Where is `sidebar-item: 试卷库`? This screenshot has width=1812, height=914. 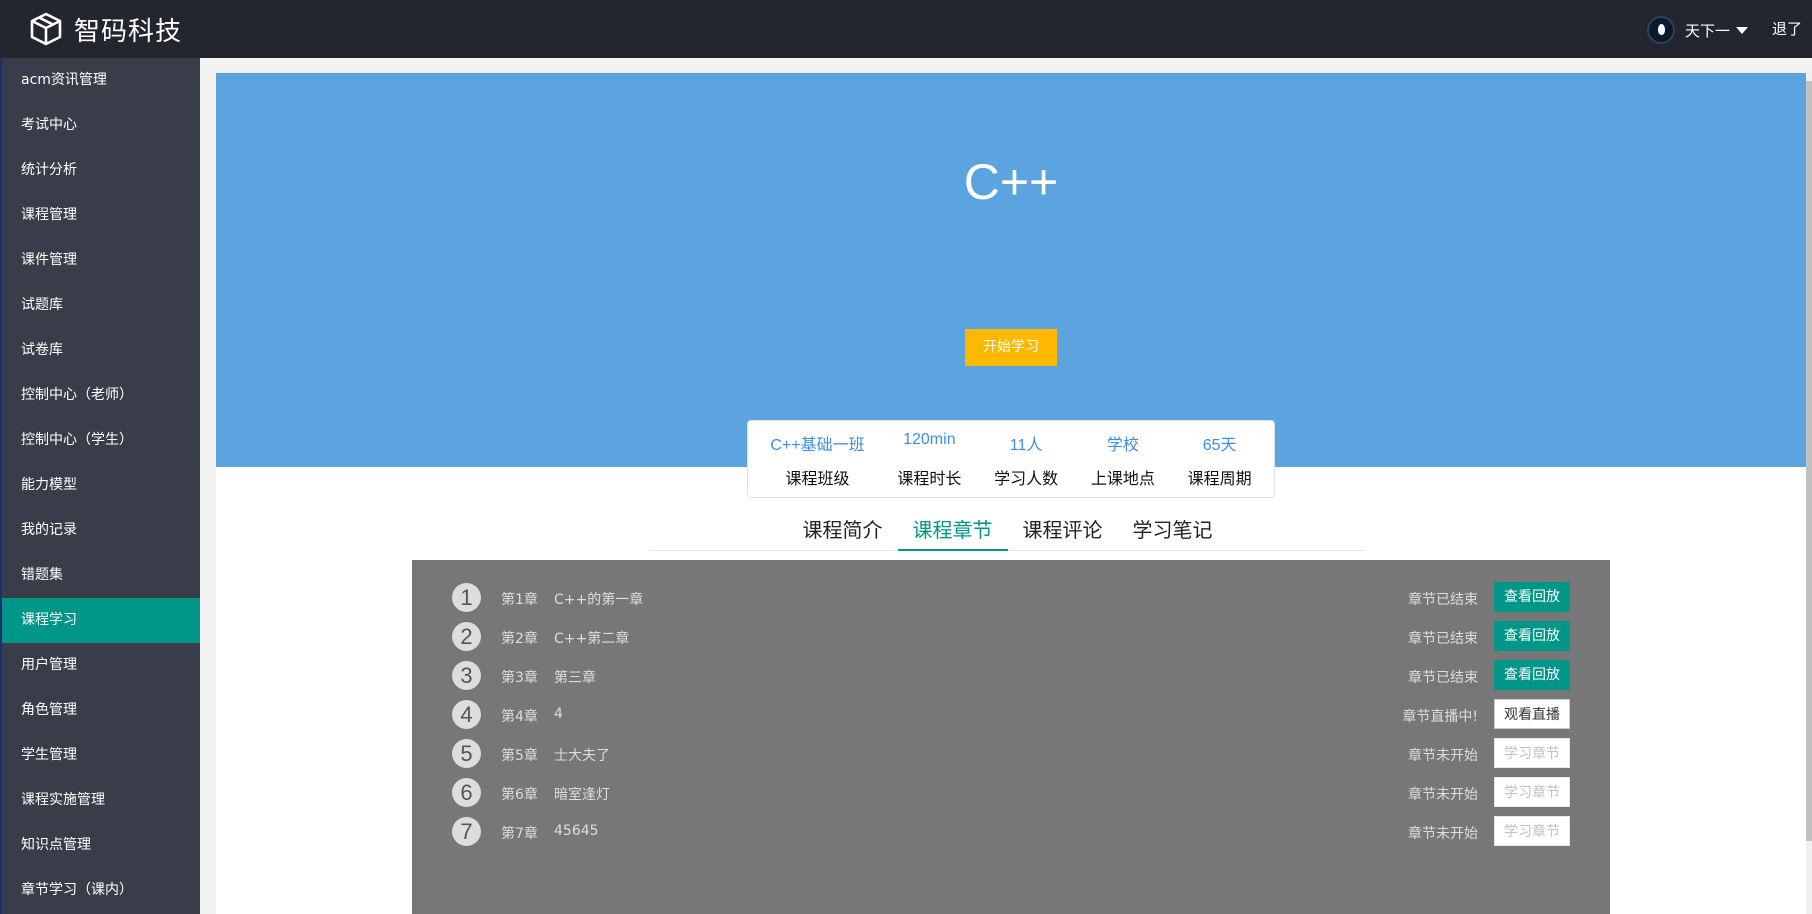 sidebar-item: 试卷库 is located at coordinates (101, 350).